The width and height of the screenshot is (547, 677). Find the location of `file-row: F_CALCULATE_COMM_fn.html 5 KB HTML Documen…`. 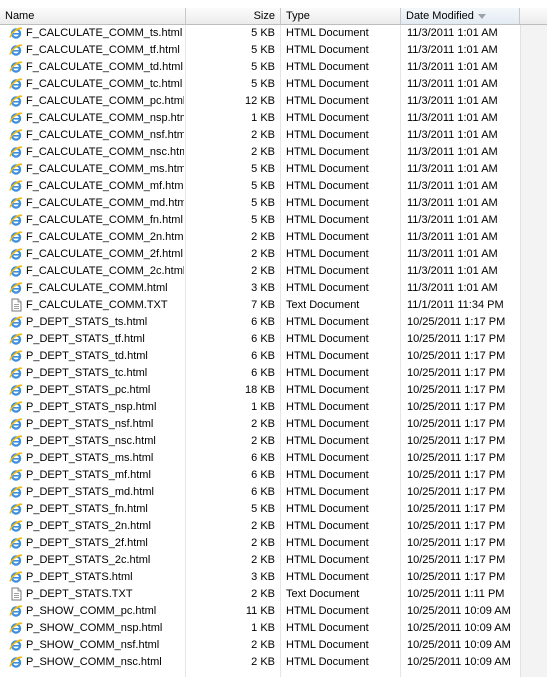

file-row: F_CALCULATE_COMM_fn.html 5 KB HTML Documen… is located at coordinates (260, 220).